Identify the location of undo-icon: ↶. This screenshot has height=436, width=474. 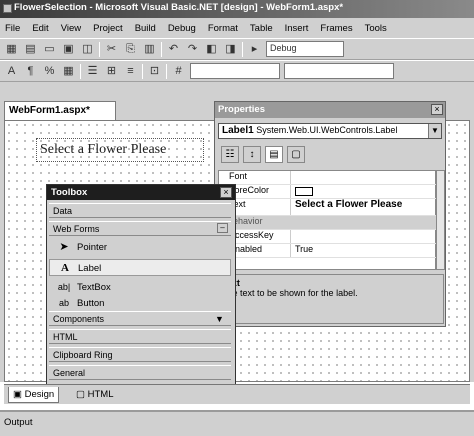
(173, 49).